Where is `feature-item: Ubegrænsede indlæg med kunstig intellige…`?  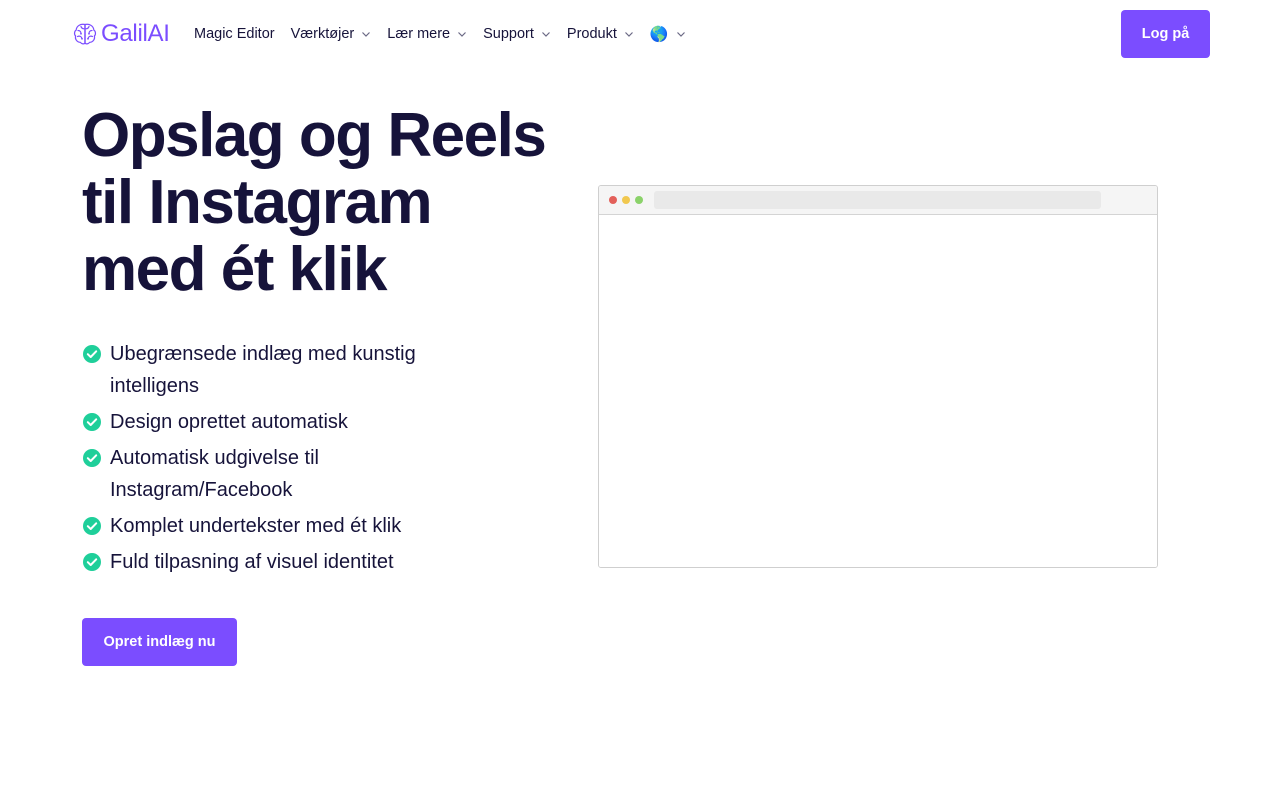 feature-item: Ubegrænsede indlæg med kunstig intellige… is located at coordinates (282, 370).